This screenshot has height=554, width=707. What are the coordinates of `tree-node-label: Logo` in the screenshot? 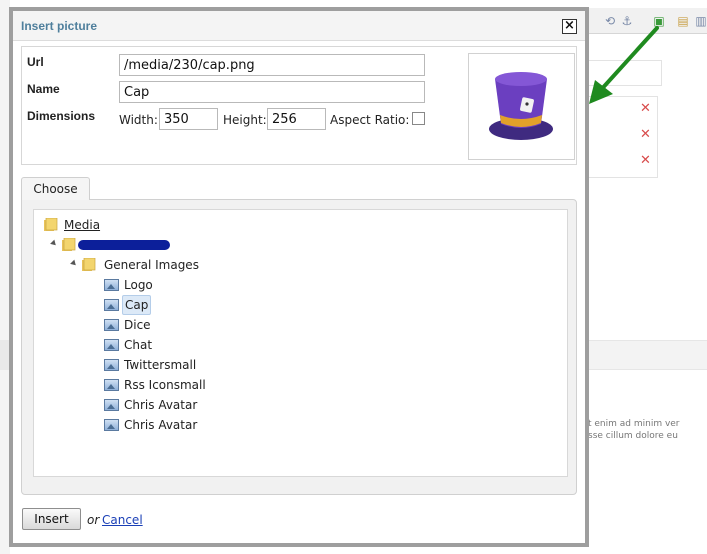 It's located at (138, 285).